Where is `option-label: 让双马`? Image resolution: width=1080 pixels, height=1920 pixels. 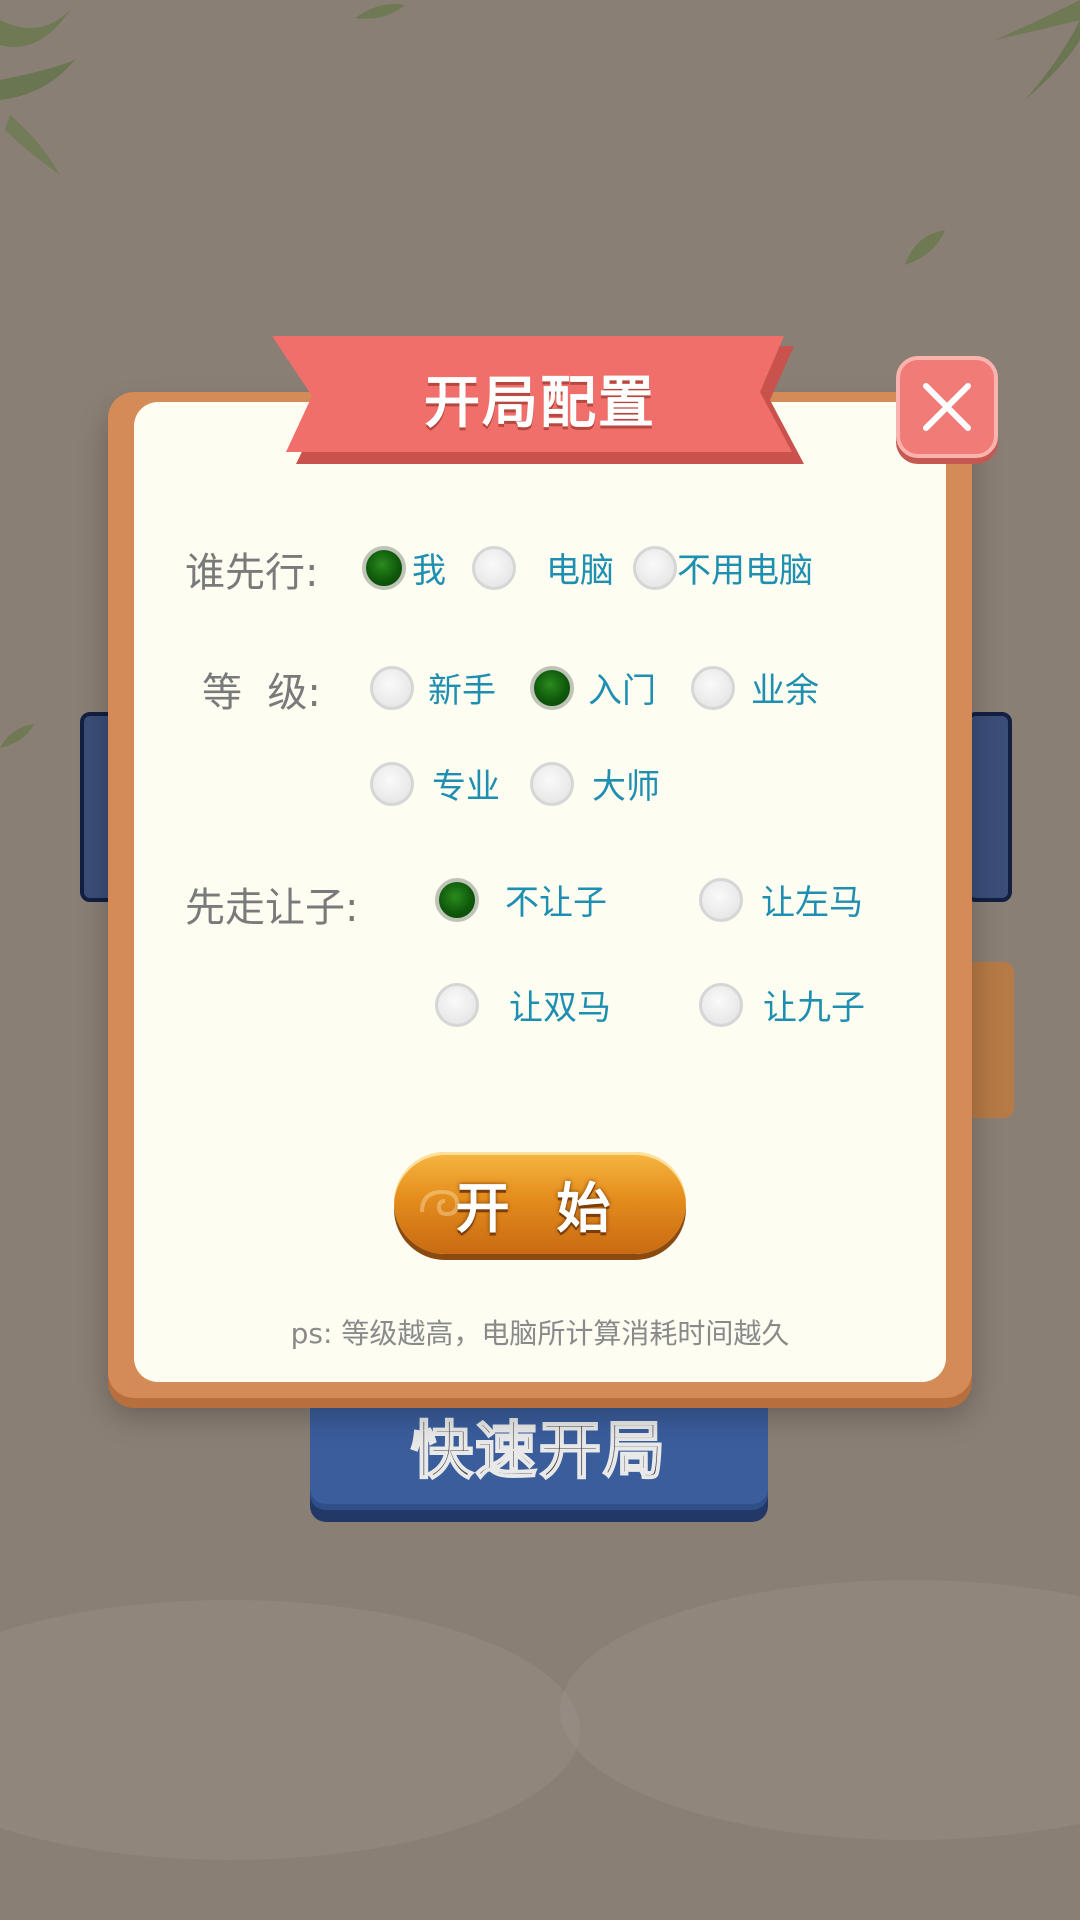 option-label: 让双马 is located at coordinates (560, 1008).